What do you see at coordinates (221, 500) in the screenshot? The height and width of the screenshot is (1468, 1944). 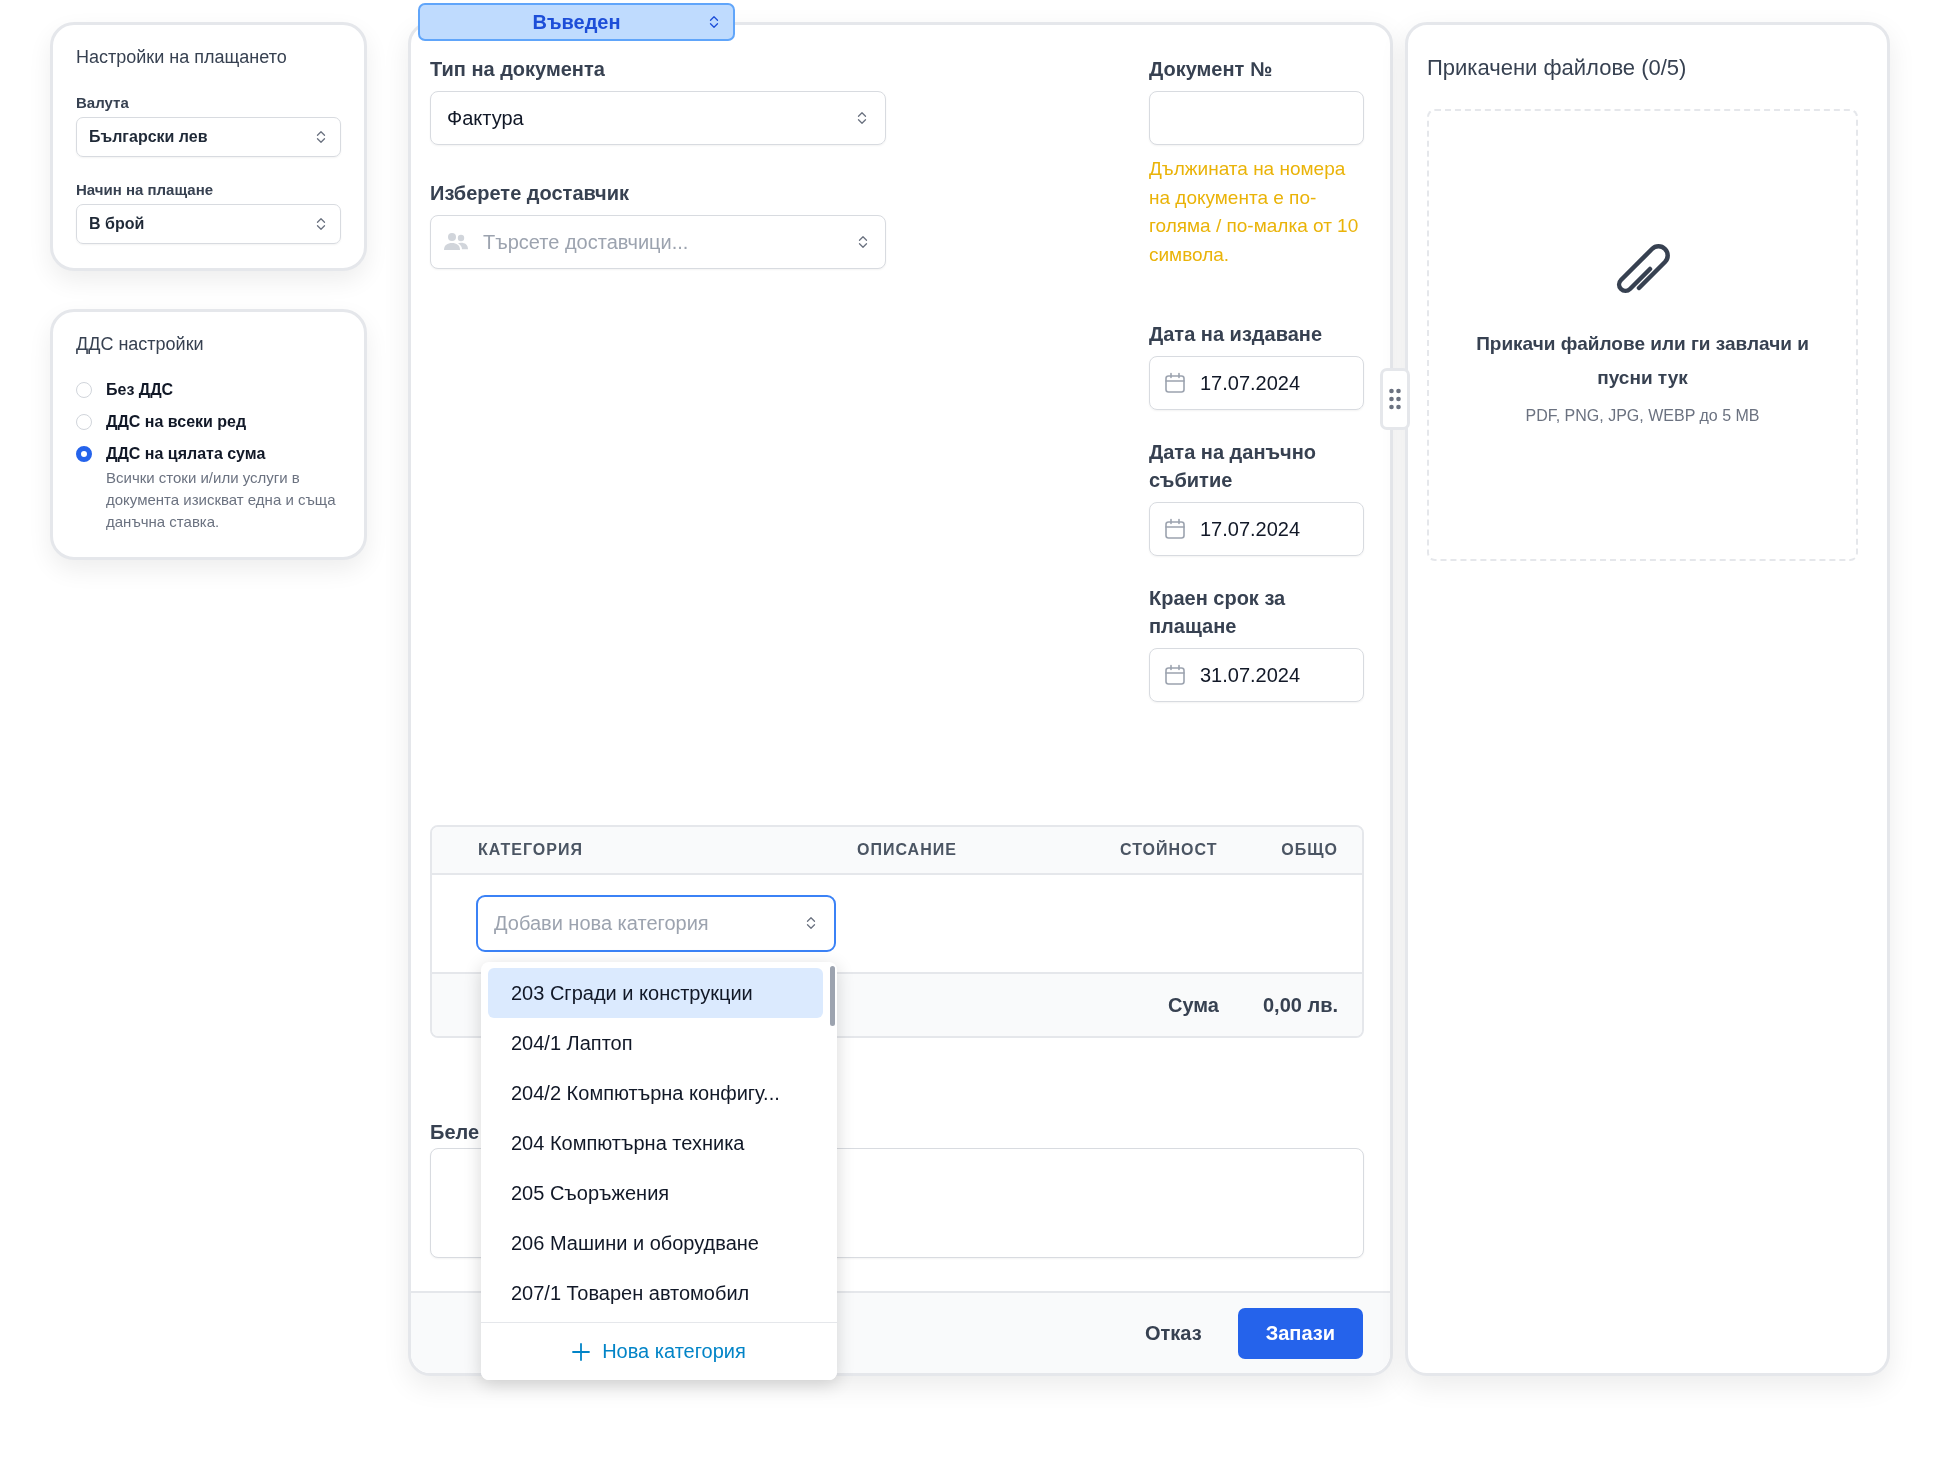 I see `option-description: Всички стоки и/или услуги в документа изискват една и съща данъчна ставка.` at bounding box center [221, 500].